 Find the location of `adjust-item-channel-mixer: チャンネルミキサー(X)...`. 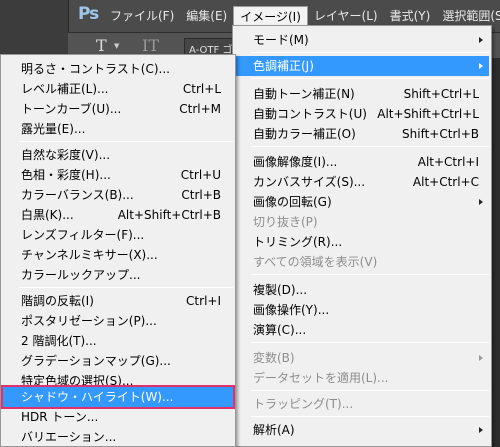

adjust-item-channel-mixer: チャンネルミキサー(X)... is located at coordinates (118, 255).